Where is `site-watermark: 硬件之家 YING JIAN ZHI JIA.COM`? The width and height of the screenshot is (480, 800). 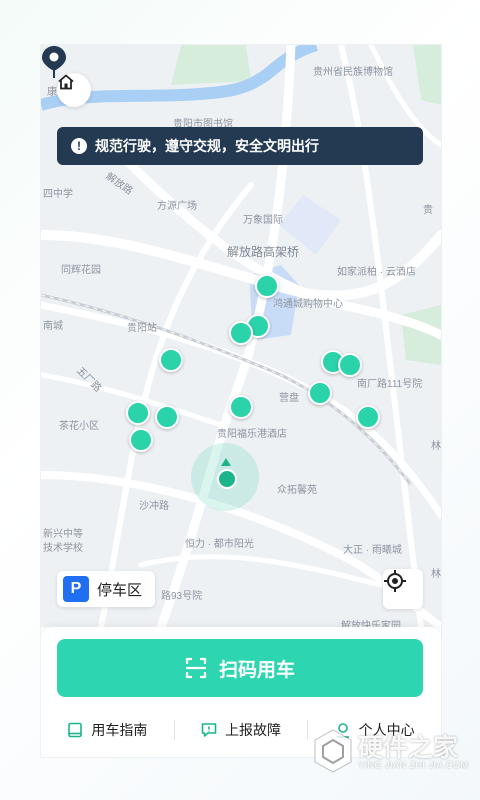
site-watermark: 硬件之家 YING JIAN ZHI JIA.COM is located at coordinates (395, 752).